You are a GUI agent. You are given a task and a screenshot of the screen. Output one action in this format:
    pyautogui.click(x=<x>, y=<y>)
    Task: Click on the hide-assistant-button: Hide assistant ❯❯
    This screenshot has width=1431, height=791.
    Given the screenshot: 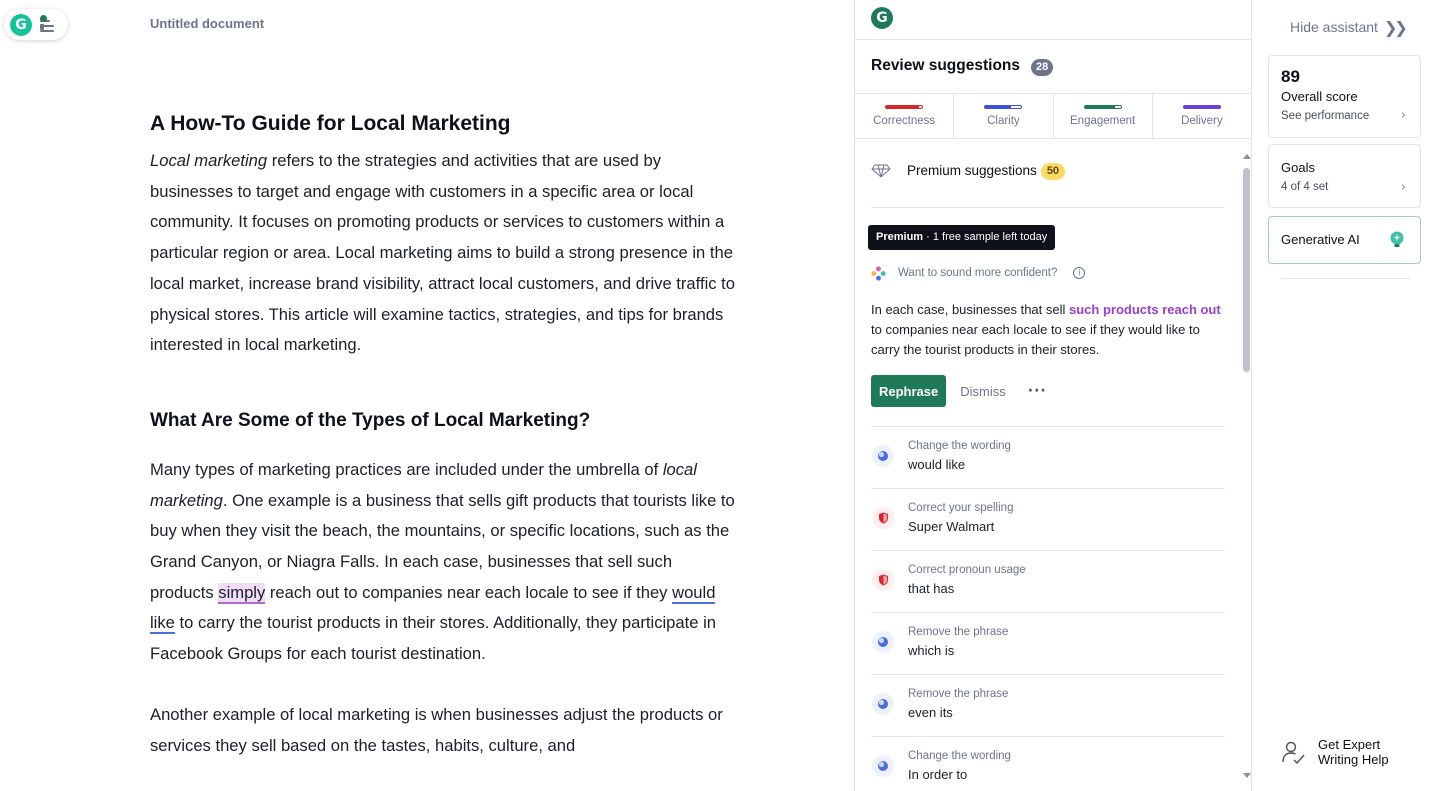 What is the action you would take?
    pyautogui.click(x=1349, y=27)
    